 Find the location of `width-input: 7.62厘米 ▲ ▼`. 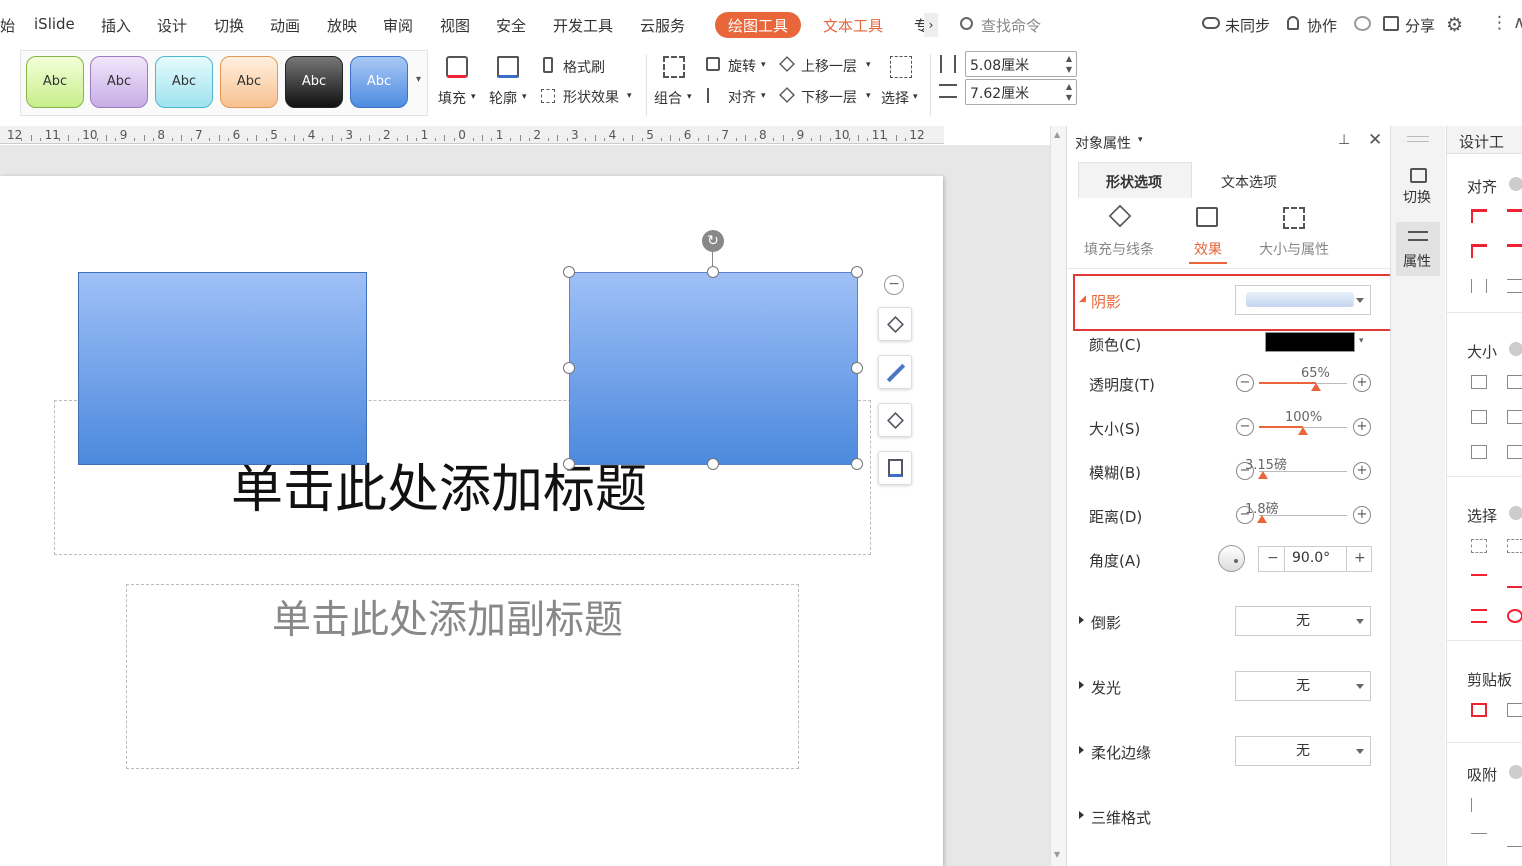

width-input: 7.62厘米 ▲ ▼ is located at coordinates (1021, 92).